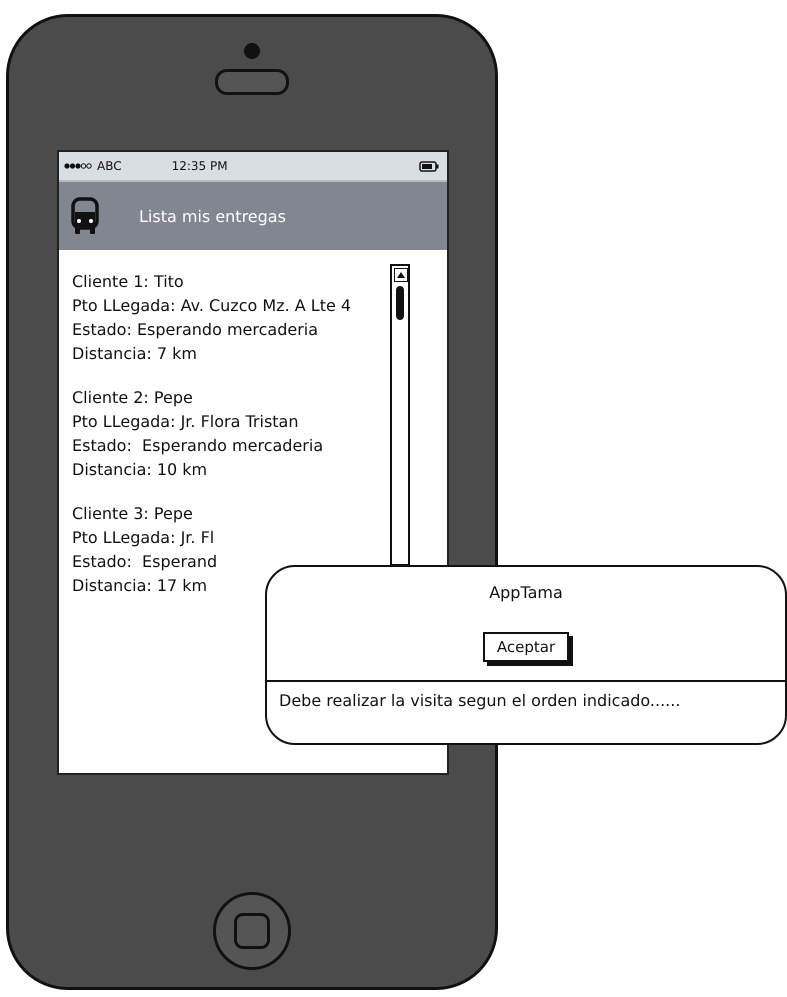 This screenshot has height=997, width=787. Describe the element at coordinates (252, 931) in the screenshot. I see `square-icon` at that location.